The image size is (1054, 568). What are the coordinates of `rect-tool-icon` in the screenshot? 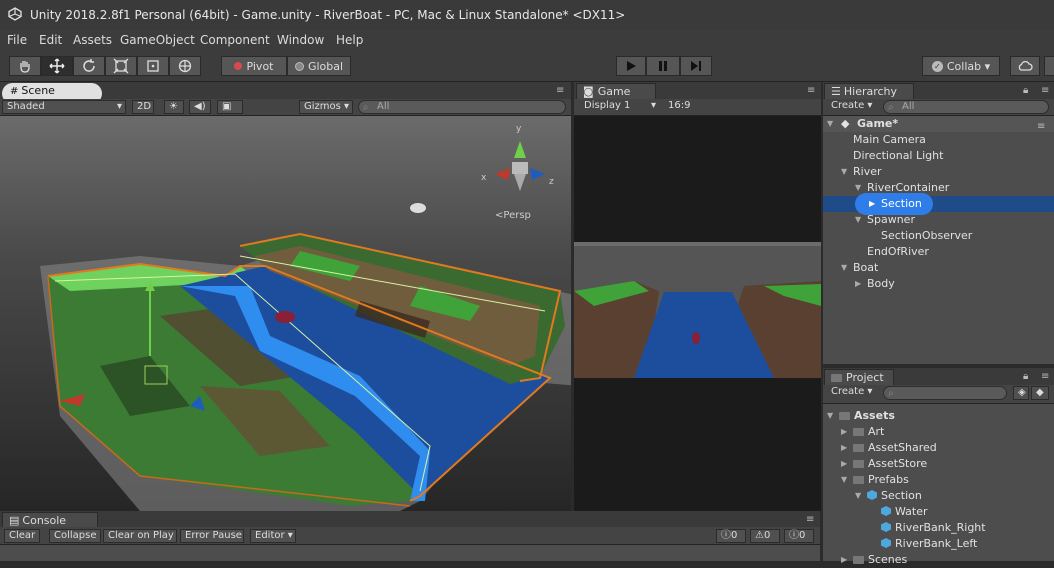 It's located at (153, 66).